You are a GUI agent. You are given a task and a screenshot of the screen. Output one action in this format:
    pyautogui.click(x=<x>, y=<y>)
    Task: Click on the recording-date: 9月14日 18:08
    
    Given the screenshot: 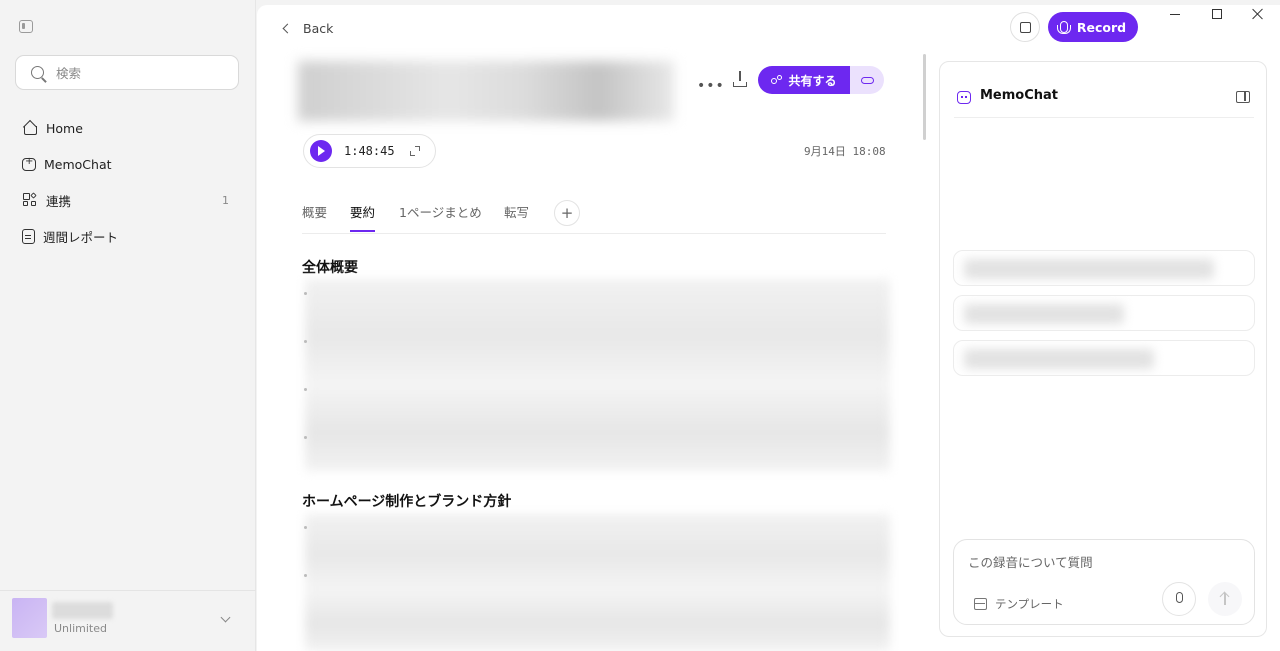 What is the action you would take?
    pyautogui.click(x=845, y=151)
    